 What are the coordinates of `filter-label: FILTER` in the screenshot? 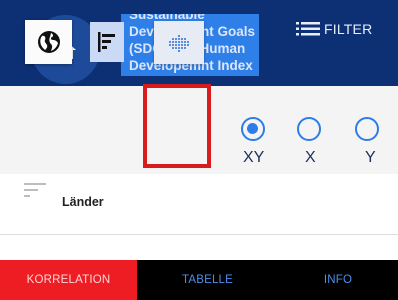 It's located at (348, 29).